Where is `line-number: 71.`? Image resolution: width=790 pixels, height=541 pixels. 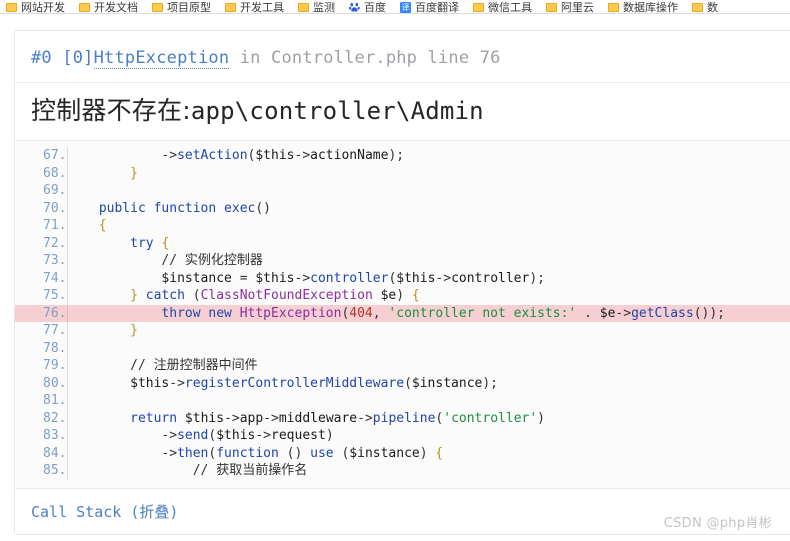 line-number: 71. is located at coordinates (41, 226).